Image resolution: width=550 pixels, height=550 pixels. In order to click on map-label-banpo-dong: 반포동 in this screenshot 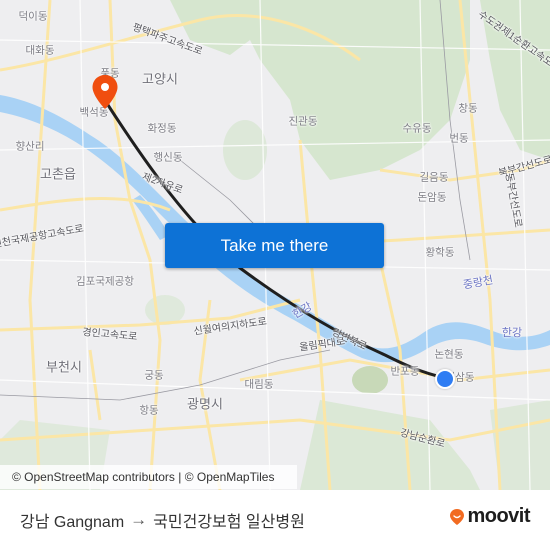, I will do `click(405, 371)`.